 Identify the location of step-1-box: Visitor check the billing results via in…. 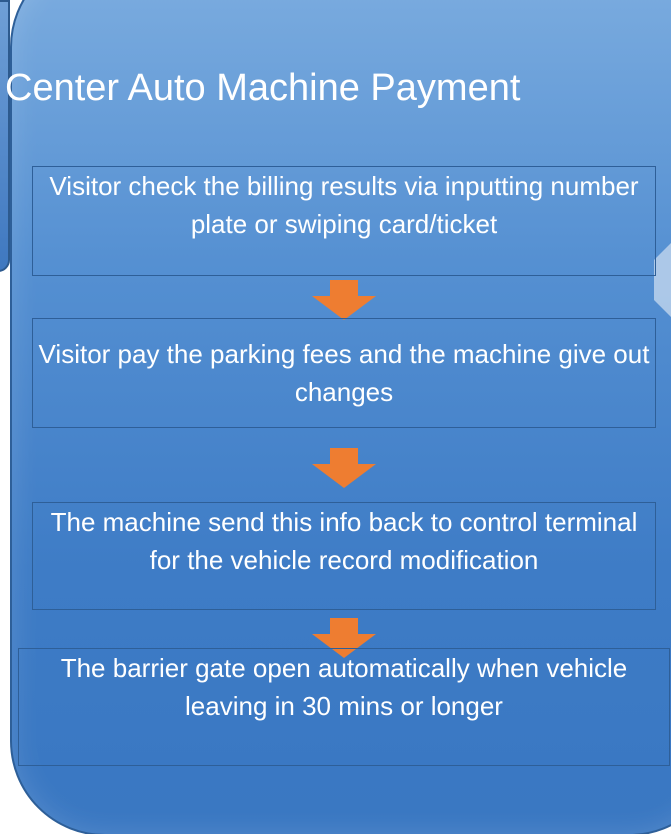
(344, 221).